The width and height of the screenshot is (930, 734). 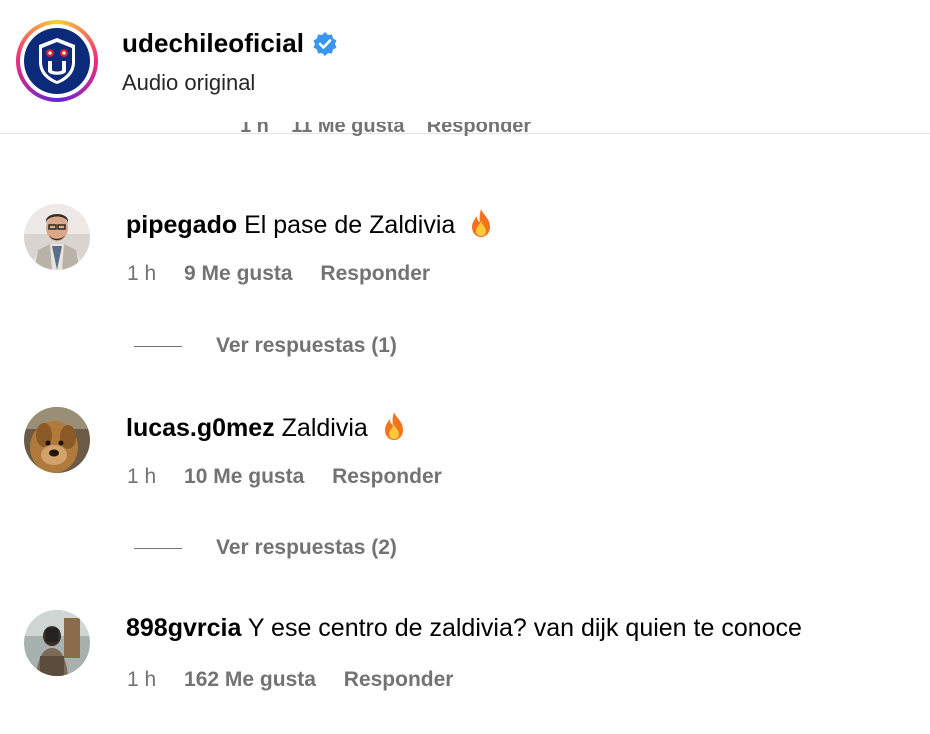 I want to click on view-replies-button: Ver respuestas (1), so click(x=265, y=346).